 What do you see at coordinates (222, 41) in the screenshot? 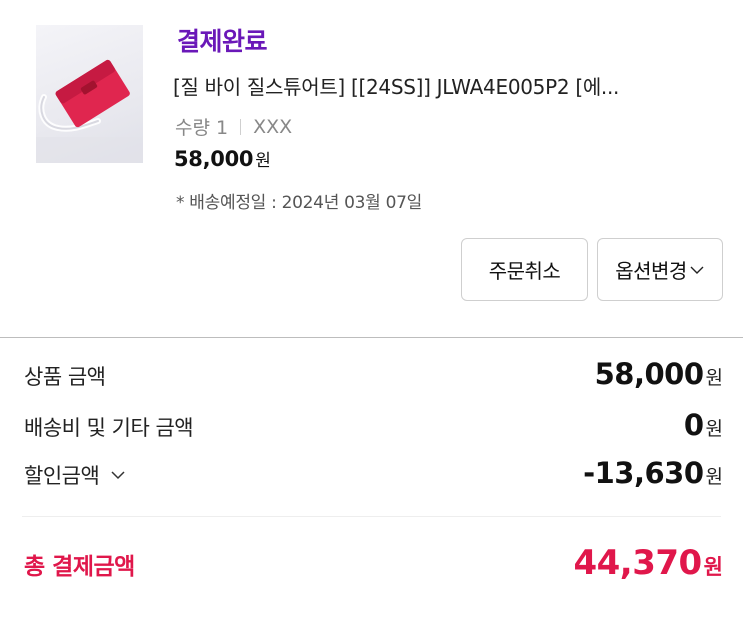
I see `order-status: 결제완료` at bounding box center [222, 41].